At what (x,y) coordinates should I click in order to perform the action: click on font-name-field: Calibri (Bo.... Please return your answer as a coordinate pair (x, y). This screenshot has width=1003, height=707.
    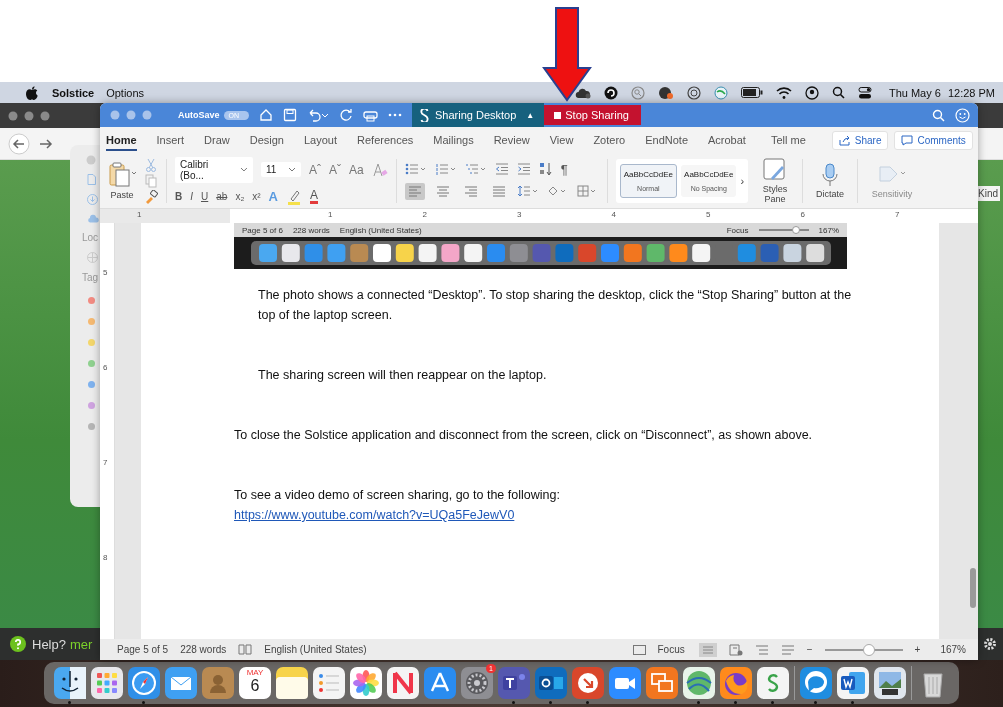
    Looking at the image, I should click on (214, 169).